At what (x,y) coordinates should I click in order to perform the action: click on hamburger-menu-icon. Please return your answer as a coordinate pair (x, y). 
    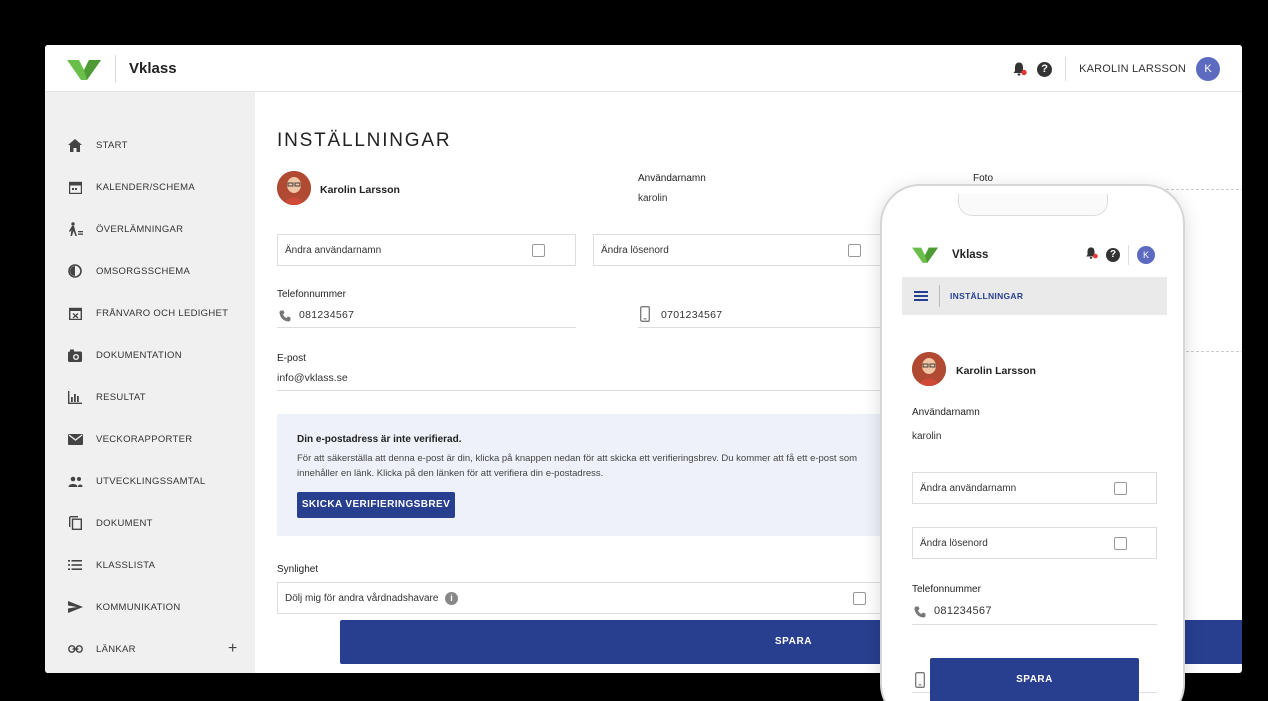
    Looking at the image, I should click on (921, 296).